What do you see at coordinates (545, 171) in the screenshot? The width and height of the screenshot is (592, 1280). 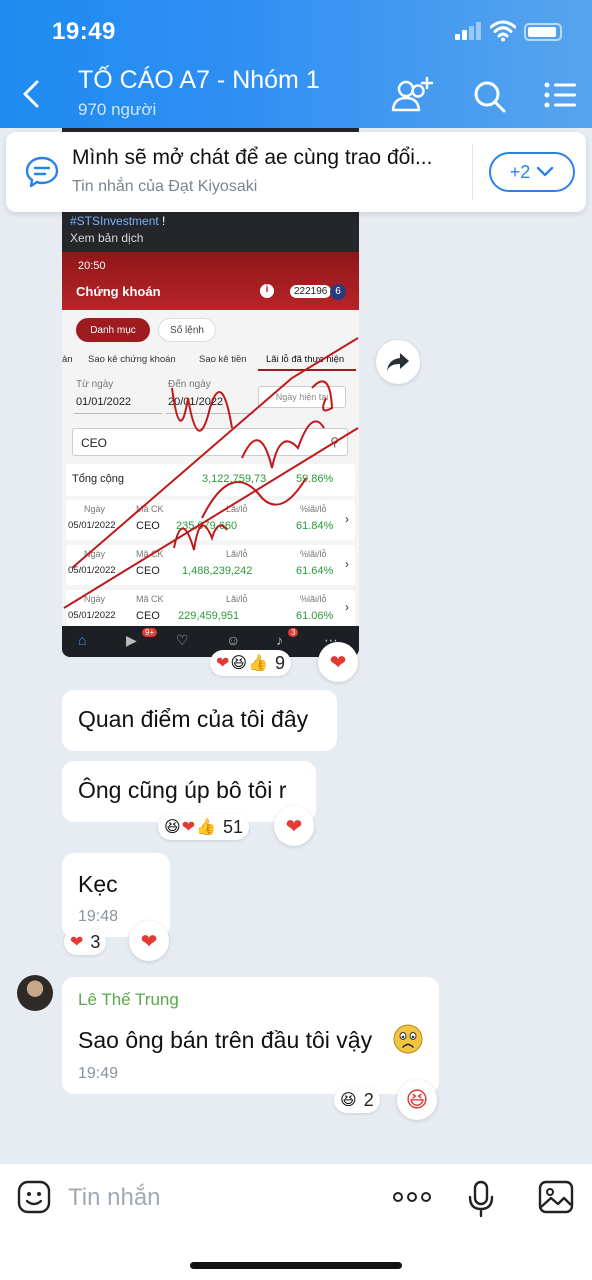 I see `chevron-down-icon` at bounding box center [545, 171].